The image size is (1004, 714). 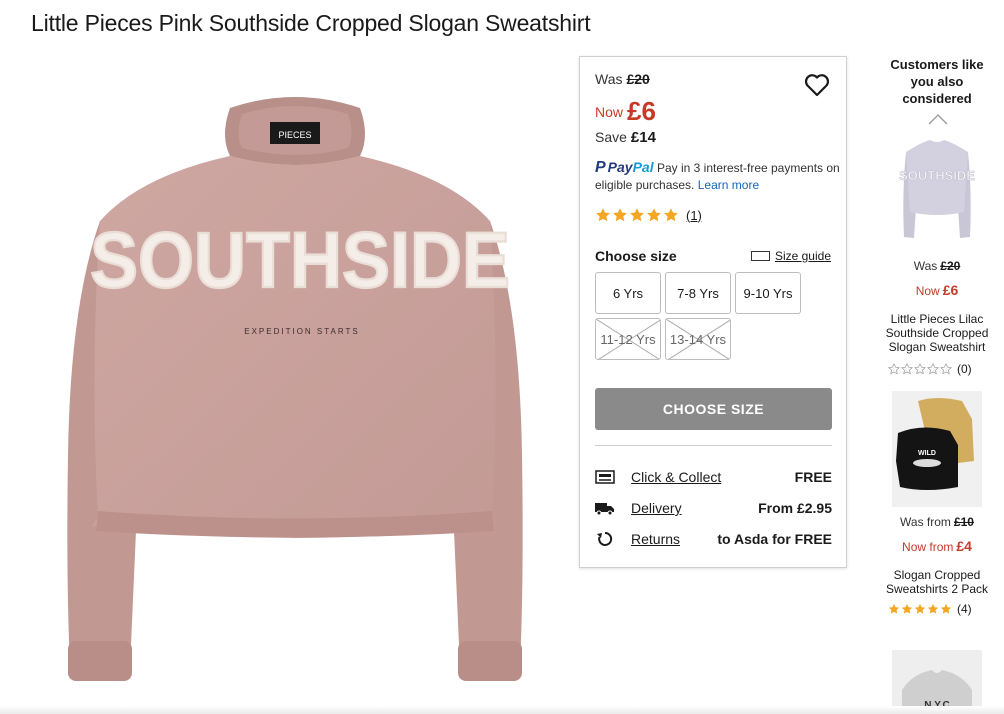 I want to click on delivery-link: Delivery, so click(x=694, y=508).